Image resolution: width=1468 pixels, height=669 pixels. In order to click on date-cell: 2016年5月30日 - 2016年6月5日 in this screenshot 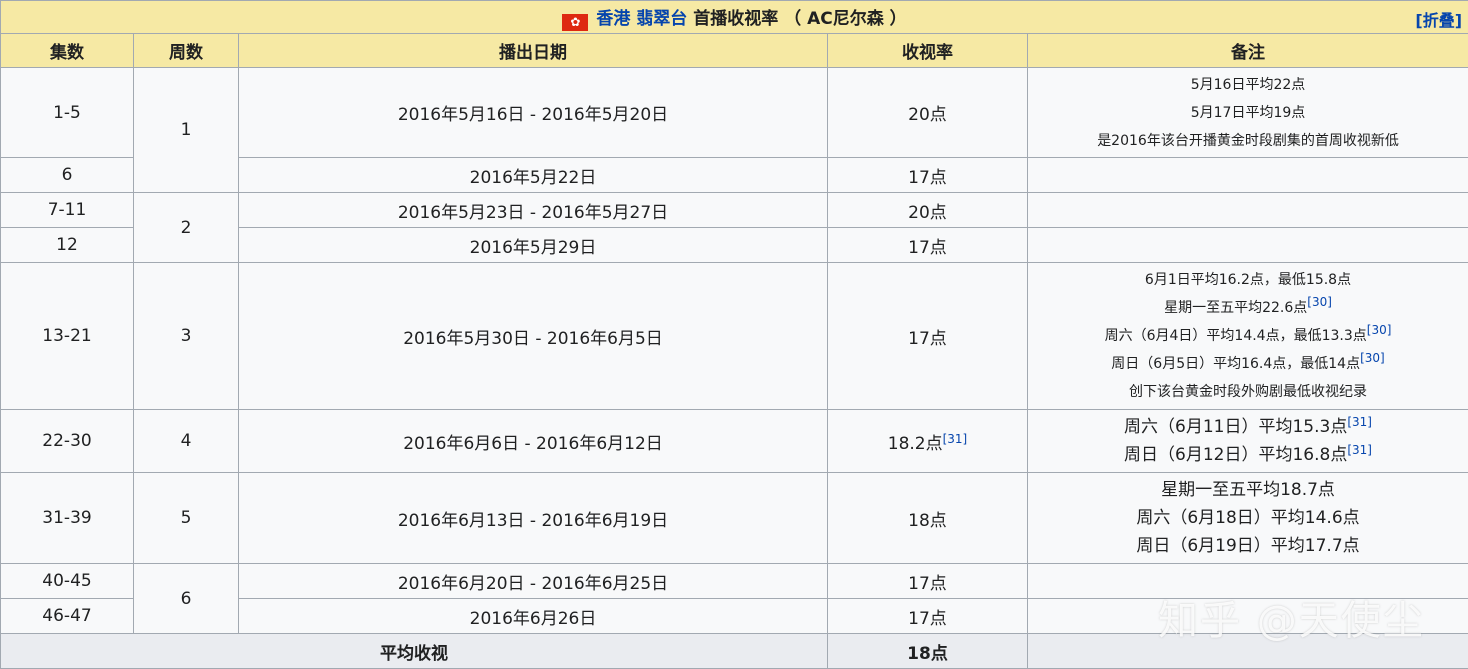, I will do `click(533, 336)`.